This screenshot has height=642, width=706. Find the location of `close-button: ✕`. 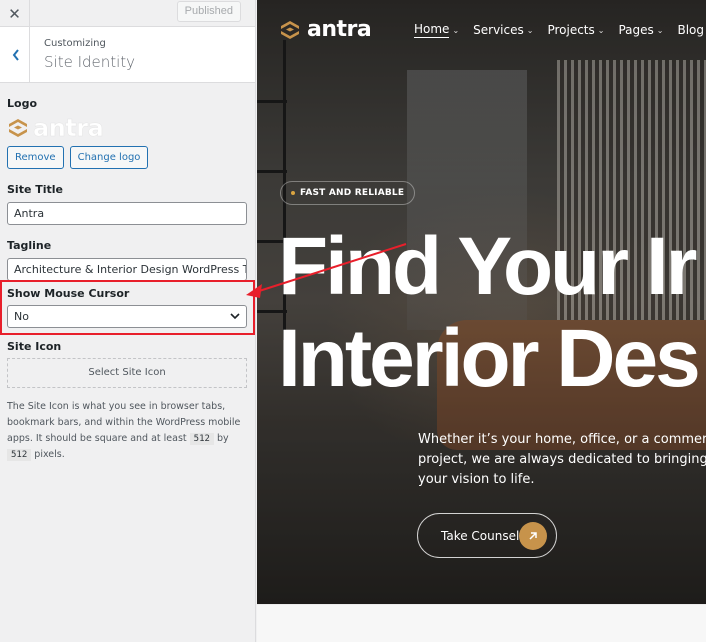

close-button: ✕ is located at coordinates (15, 13).